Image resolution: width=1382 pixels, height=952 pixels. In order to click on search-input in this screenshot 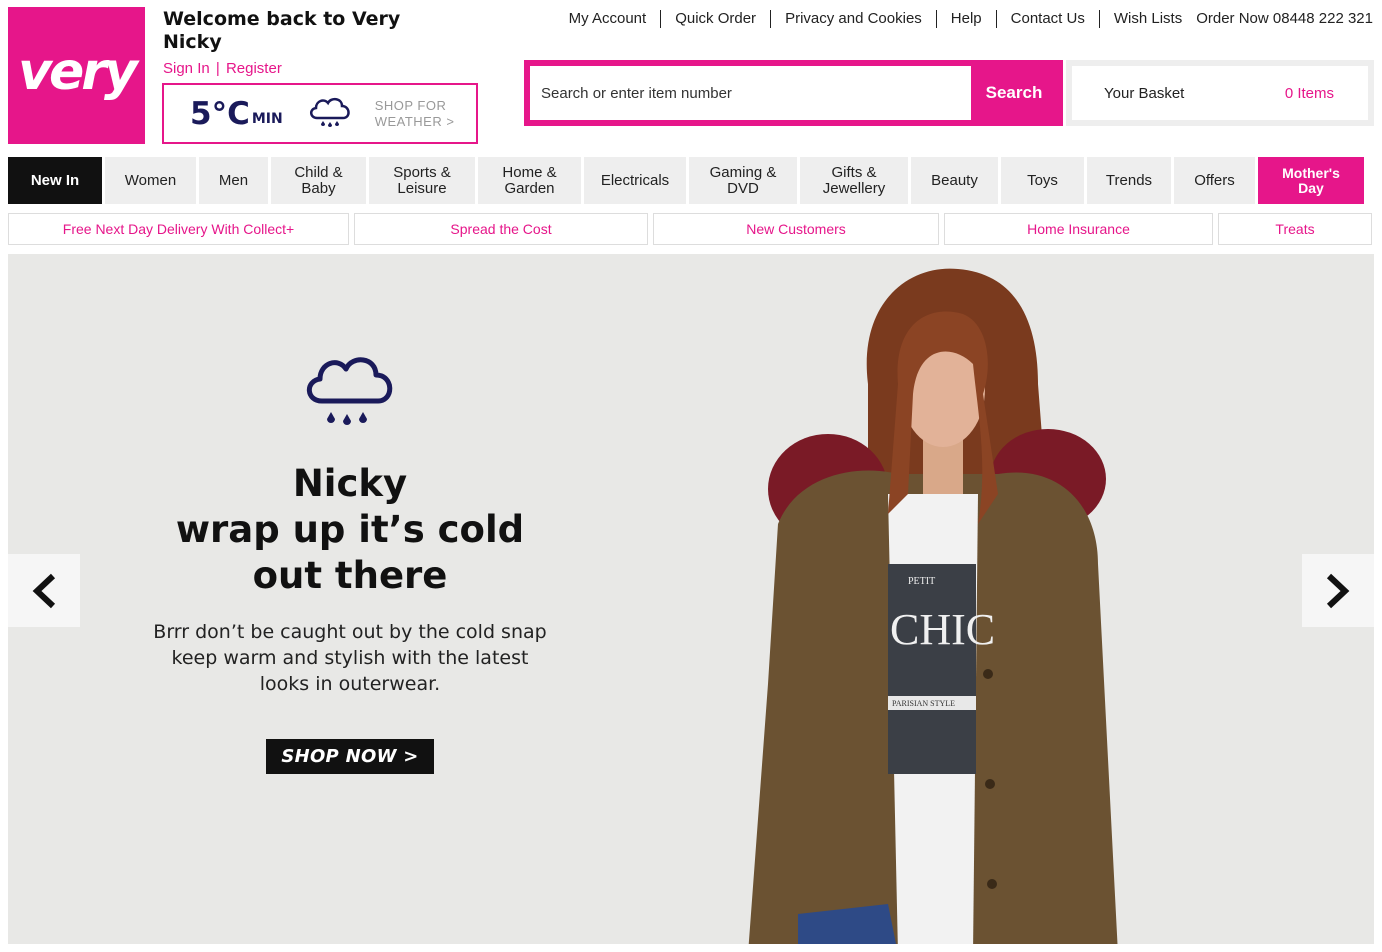, I will do `click(750, 93)`.